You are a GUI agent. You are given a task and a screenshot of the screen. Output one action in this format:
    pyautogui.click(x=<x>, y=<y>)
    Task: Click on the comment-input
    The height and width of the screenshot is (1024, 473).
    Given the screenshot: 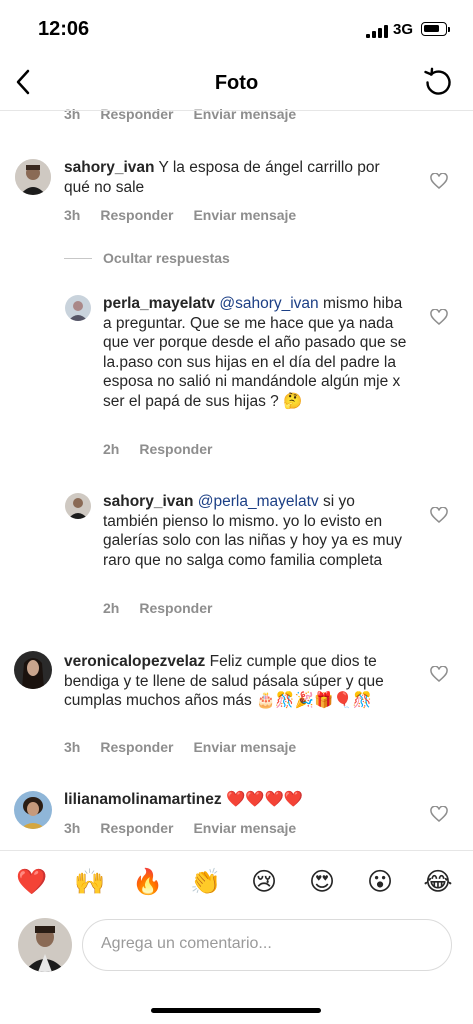 What is the action you would take?
    pyautogui.click(x=266, y=944)
    